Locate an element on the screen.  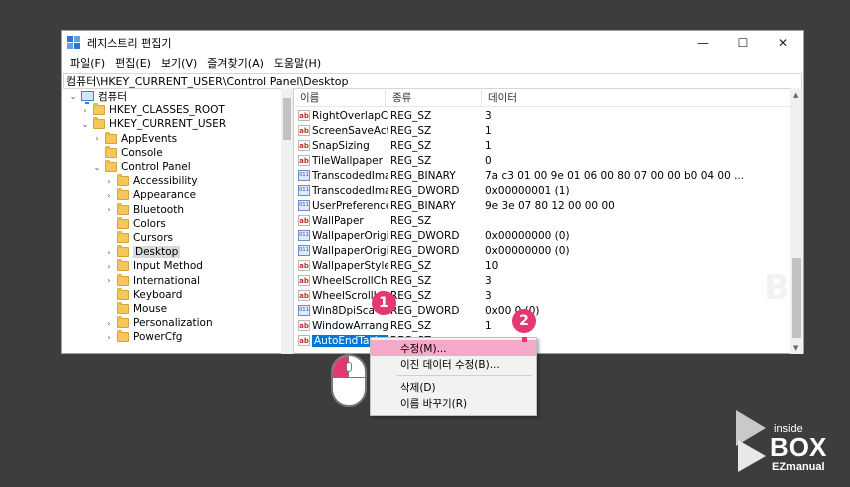
menu-item-rename: 이름 바꾸기(R) is located at coordinates (453, 403).